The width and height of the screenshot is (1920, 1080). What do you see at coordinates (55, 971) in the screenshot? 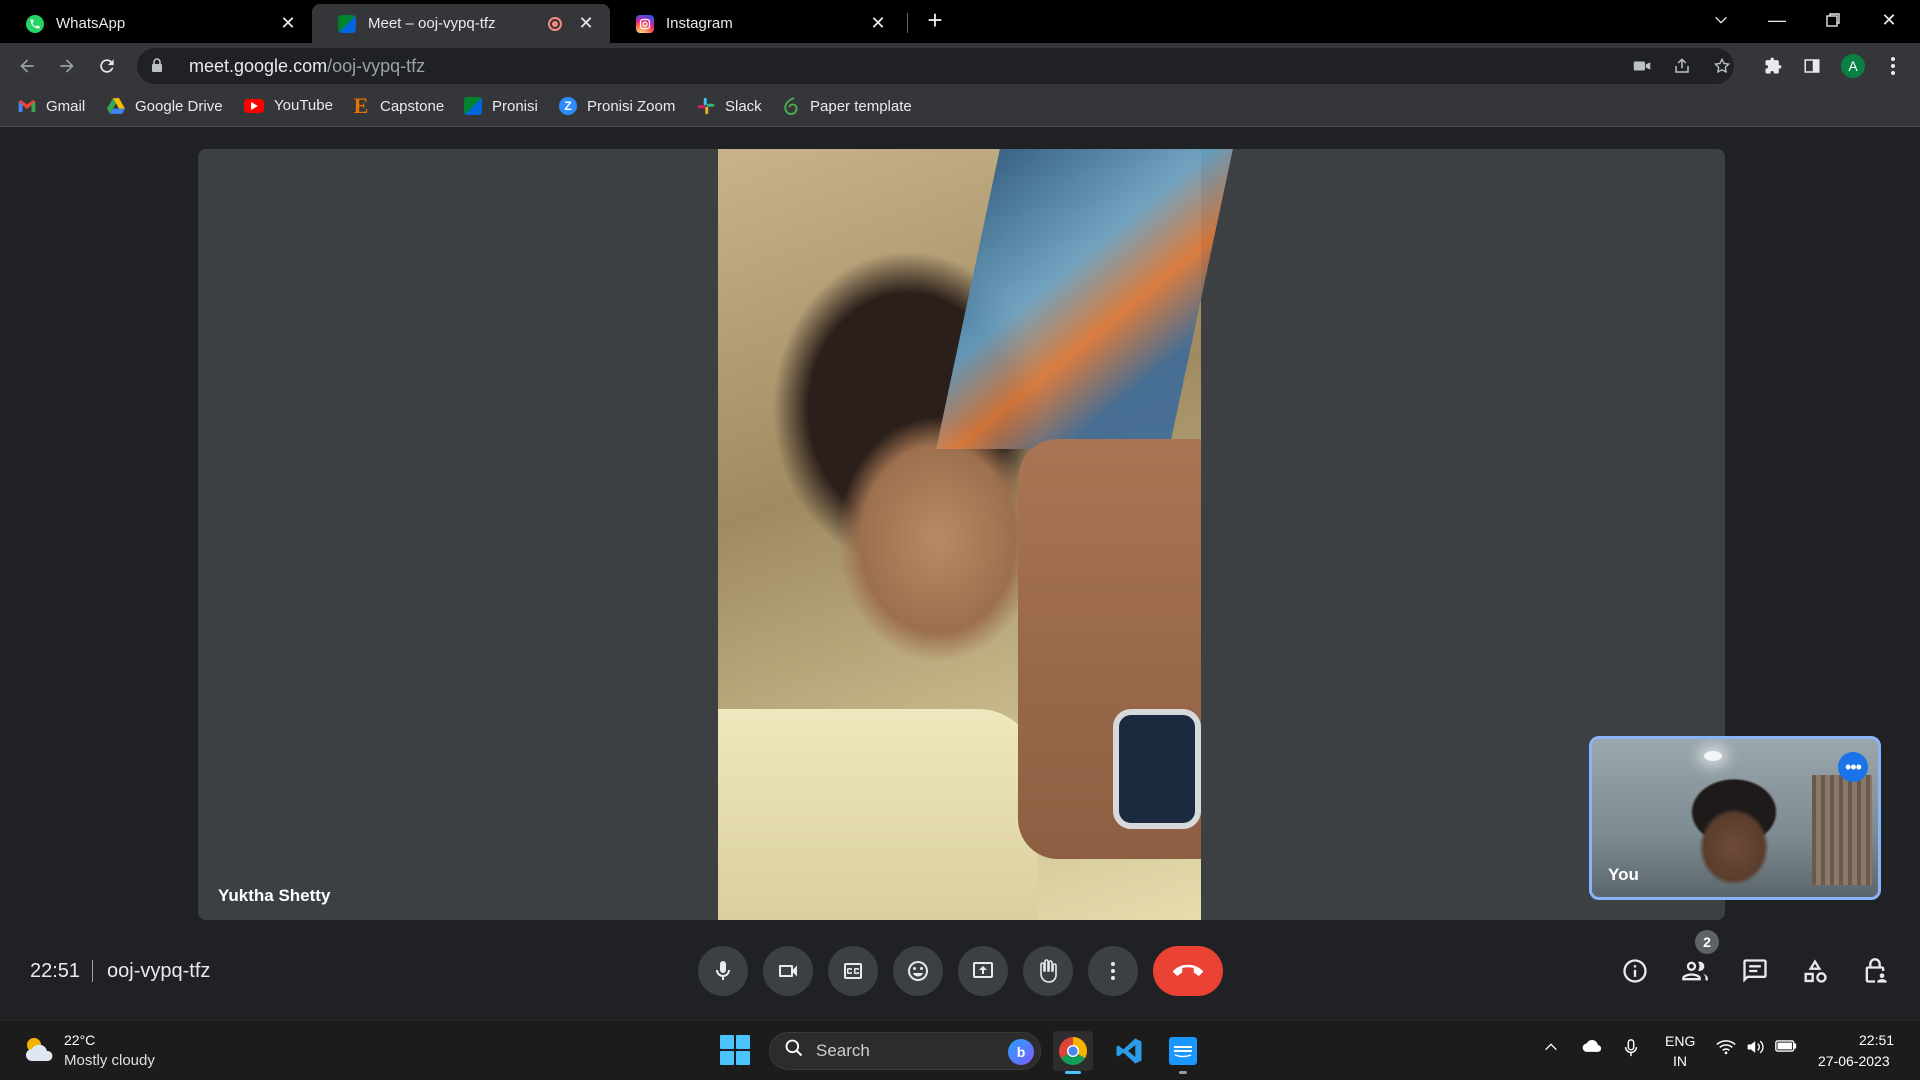
I see `meeting-clock: 22:51` at bounding box center [55, 971].